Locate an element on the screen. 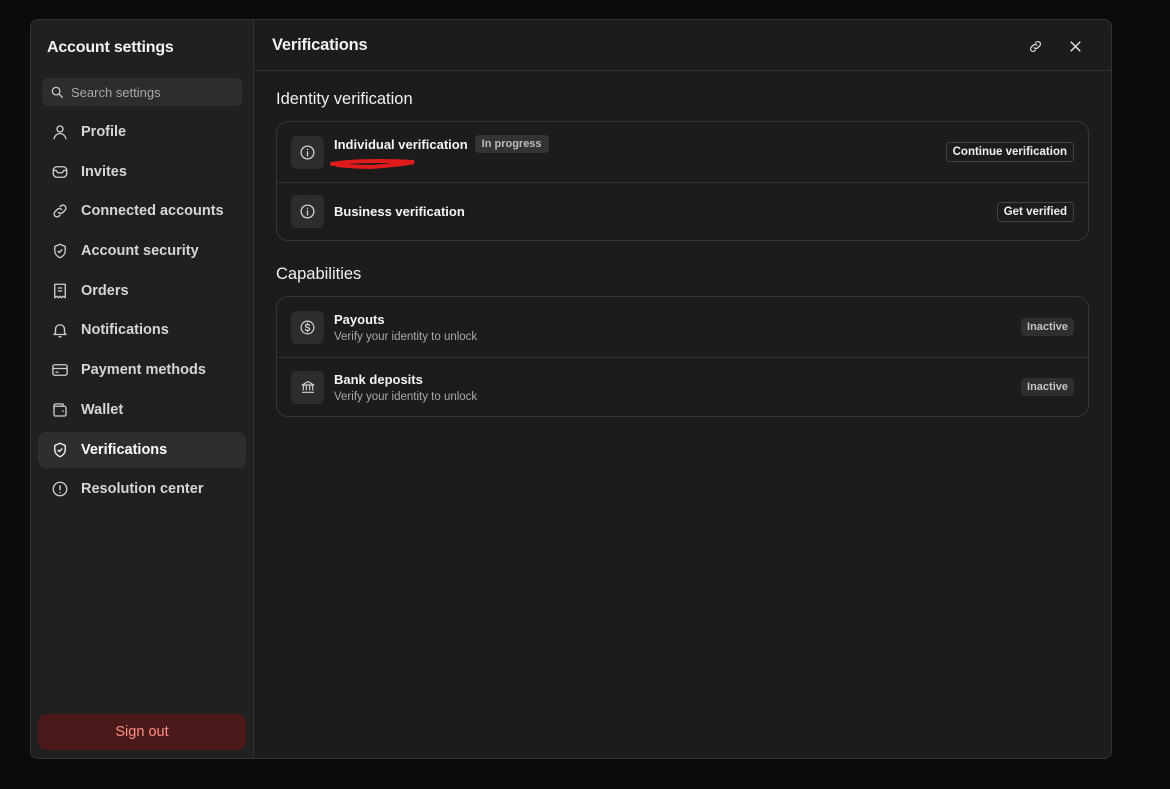  close-icon is located at coordinates (1075, 46).